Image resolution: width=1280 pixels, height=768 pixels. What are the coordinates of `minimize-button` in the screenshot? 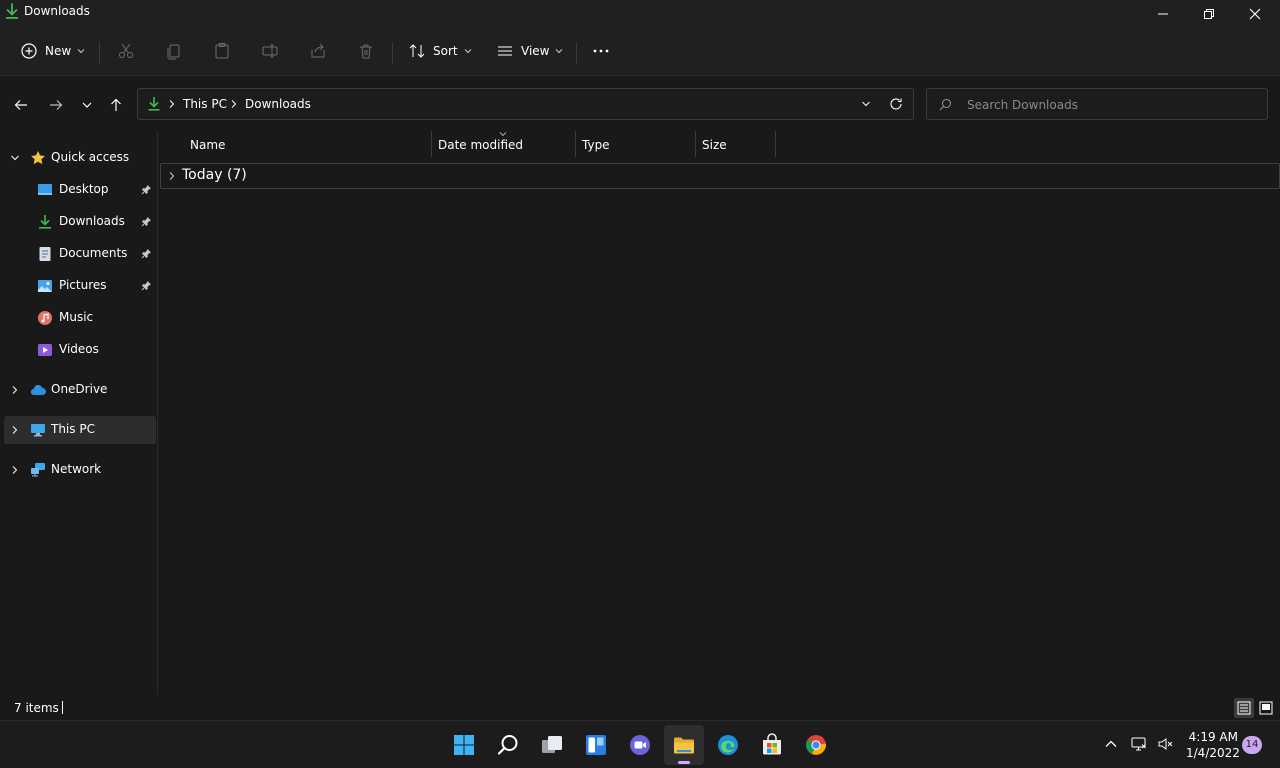 It's located at (1163, 14).